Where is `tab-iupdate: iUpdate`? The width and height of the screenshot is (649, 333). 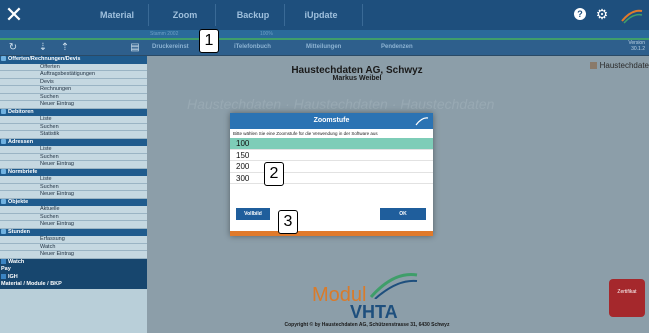 tab-iupdate: iUpdate is located at coordinates (321, 15).